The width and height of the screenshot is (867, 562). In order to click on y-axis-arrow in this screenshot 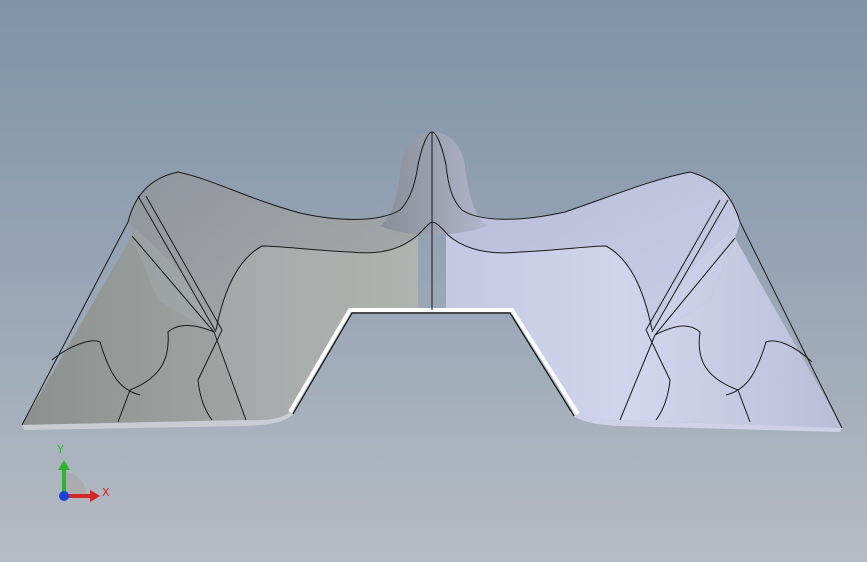, I will do `click(64, 465)`.